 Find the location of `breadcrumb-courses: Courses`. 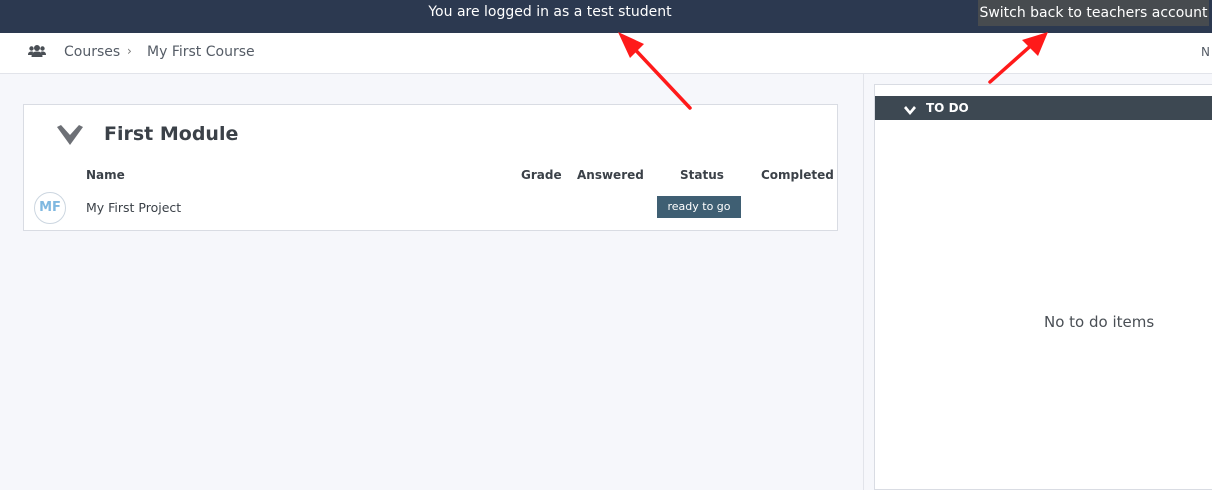

breadcrumb-courses: Courses is located at coordinates (92, 52).